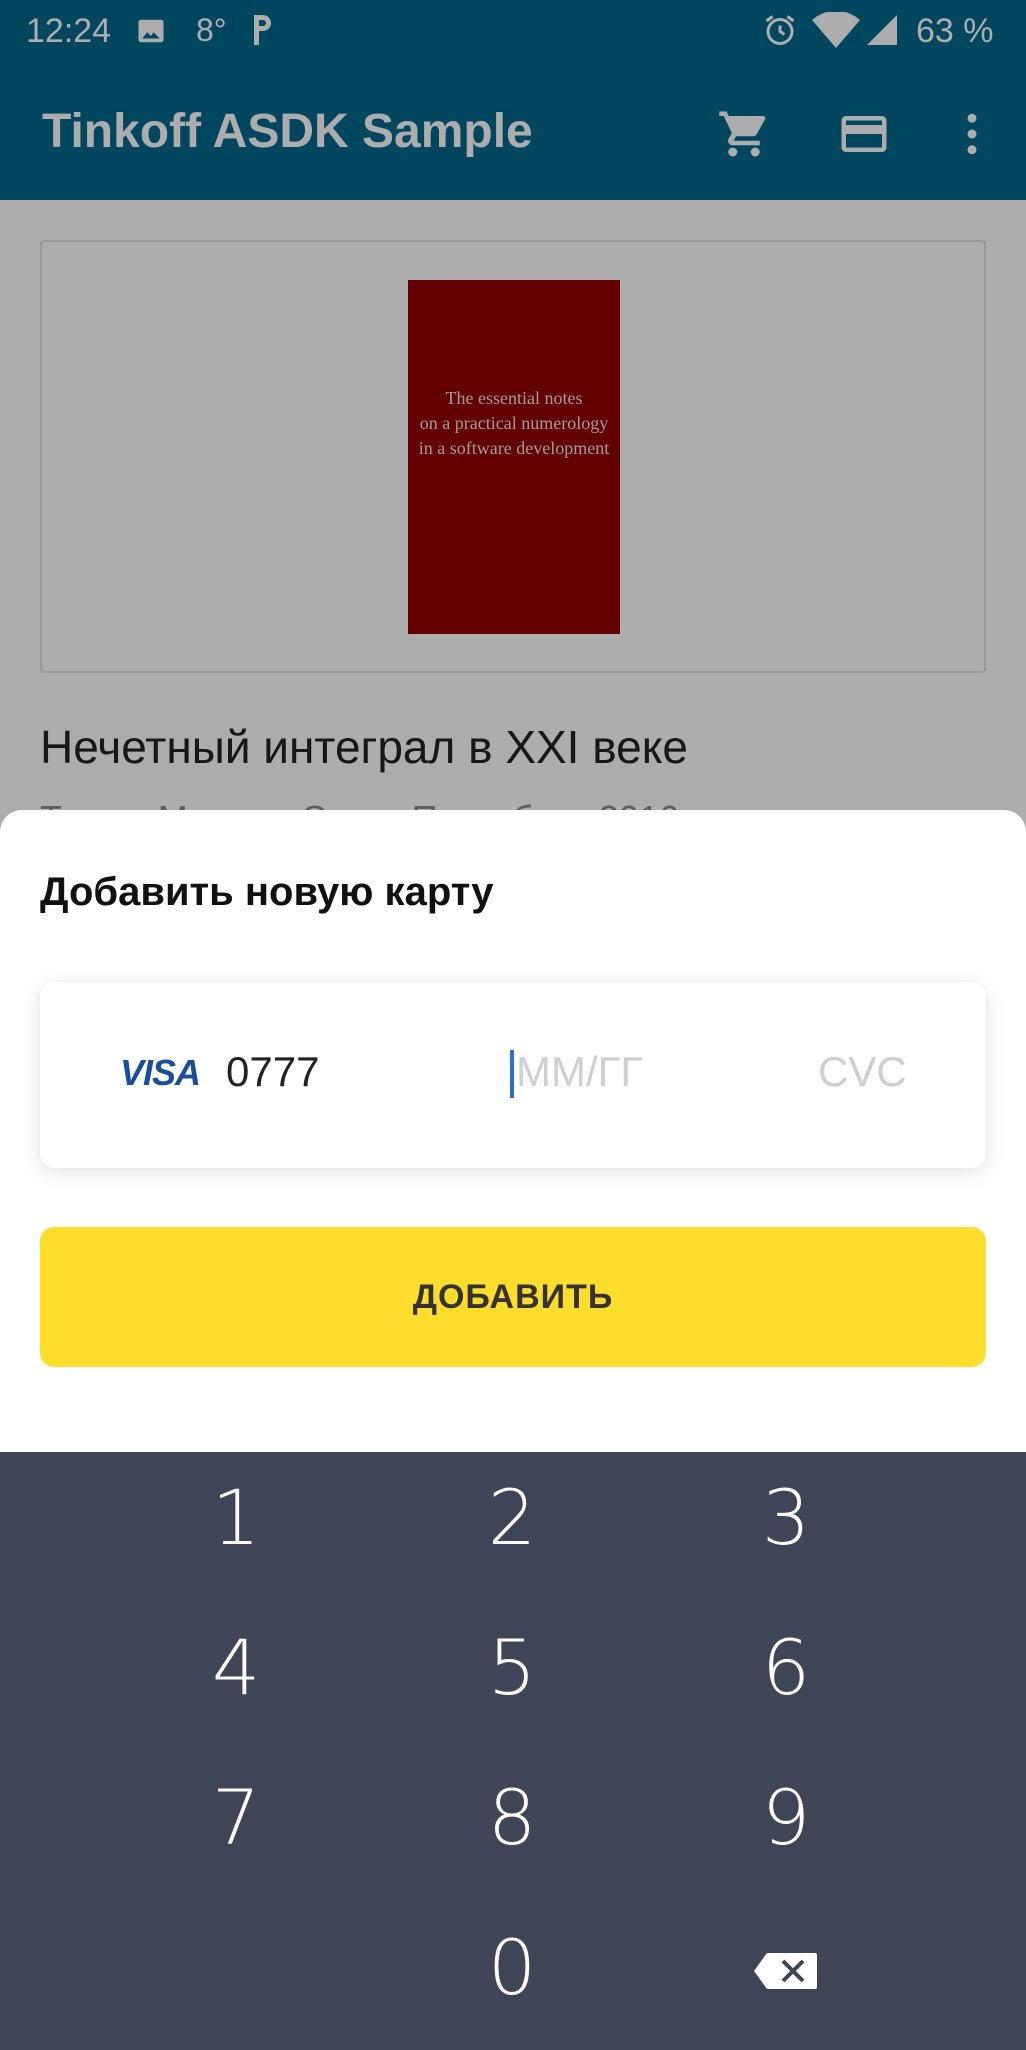  I want to click on key-6: 6, so click(786, 1667).